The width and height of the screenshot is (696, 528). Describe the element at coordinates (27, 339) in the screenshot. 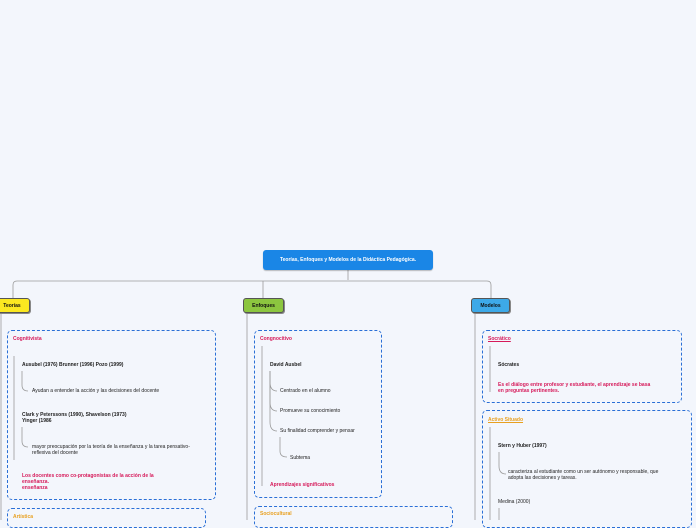

I see `cognitivista-title: Cognitivista` at that location.